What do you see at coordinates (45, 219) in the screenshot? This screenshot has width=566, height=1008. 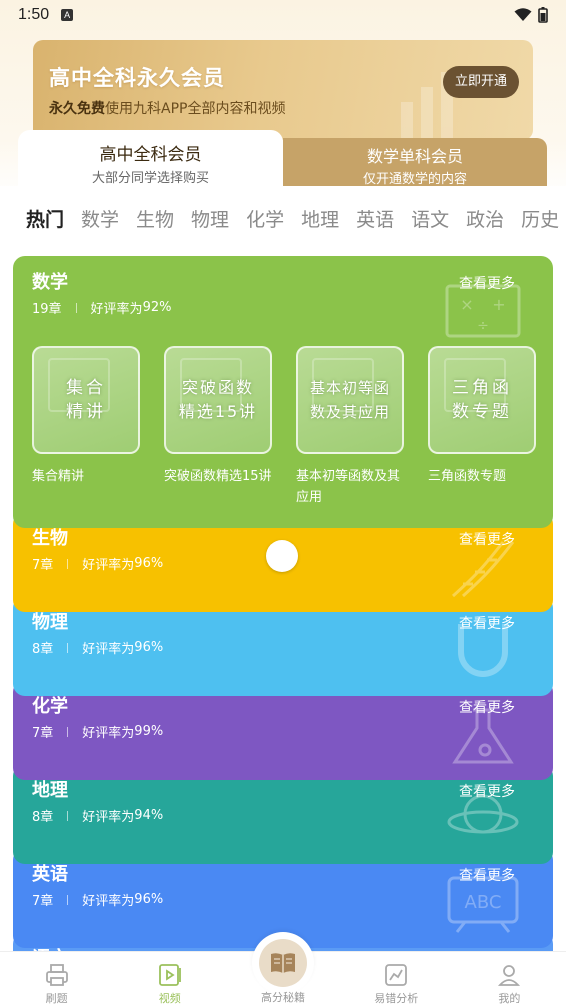 I see `subject-tab-hot: 热门` at bounding box center [45, 219].